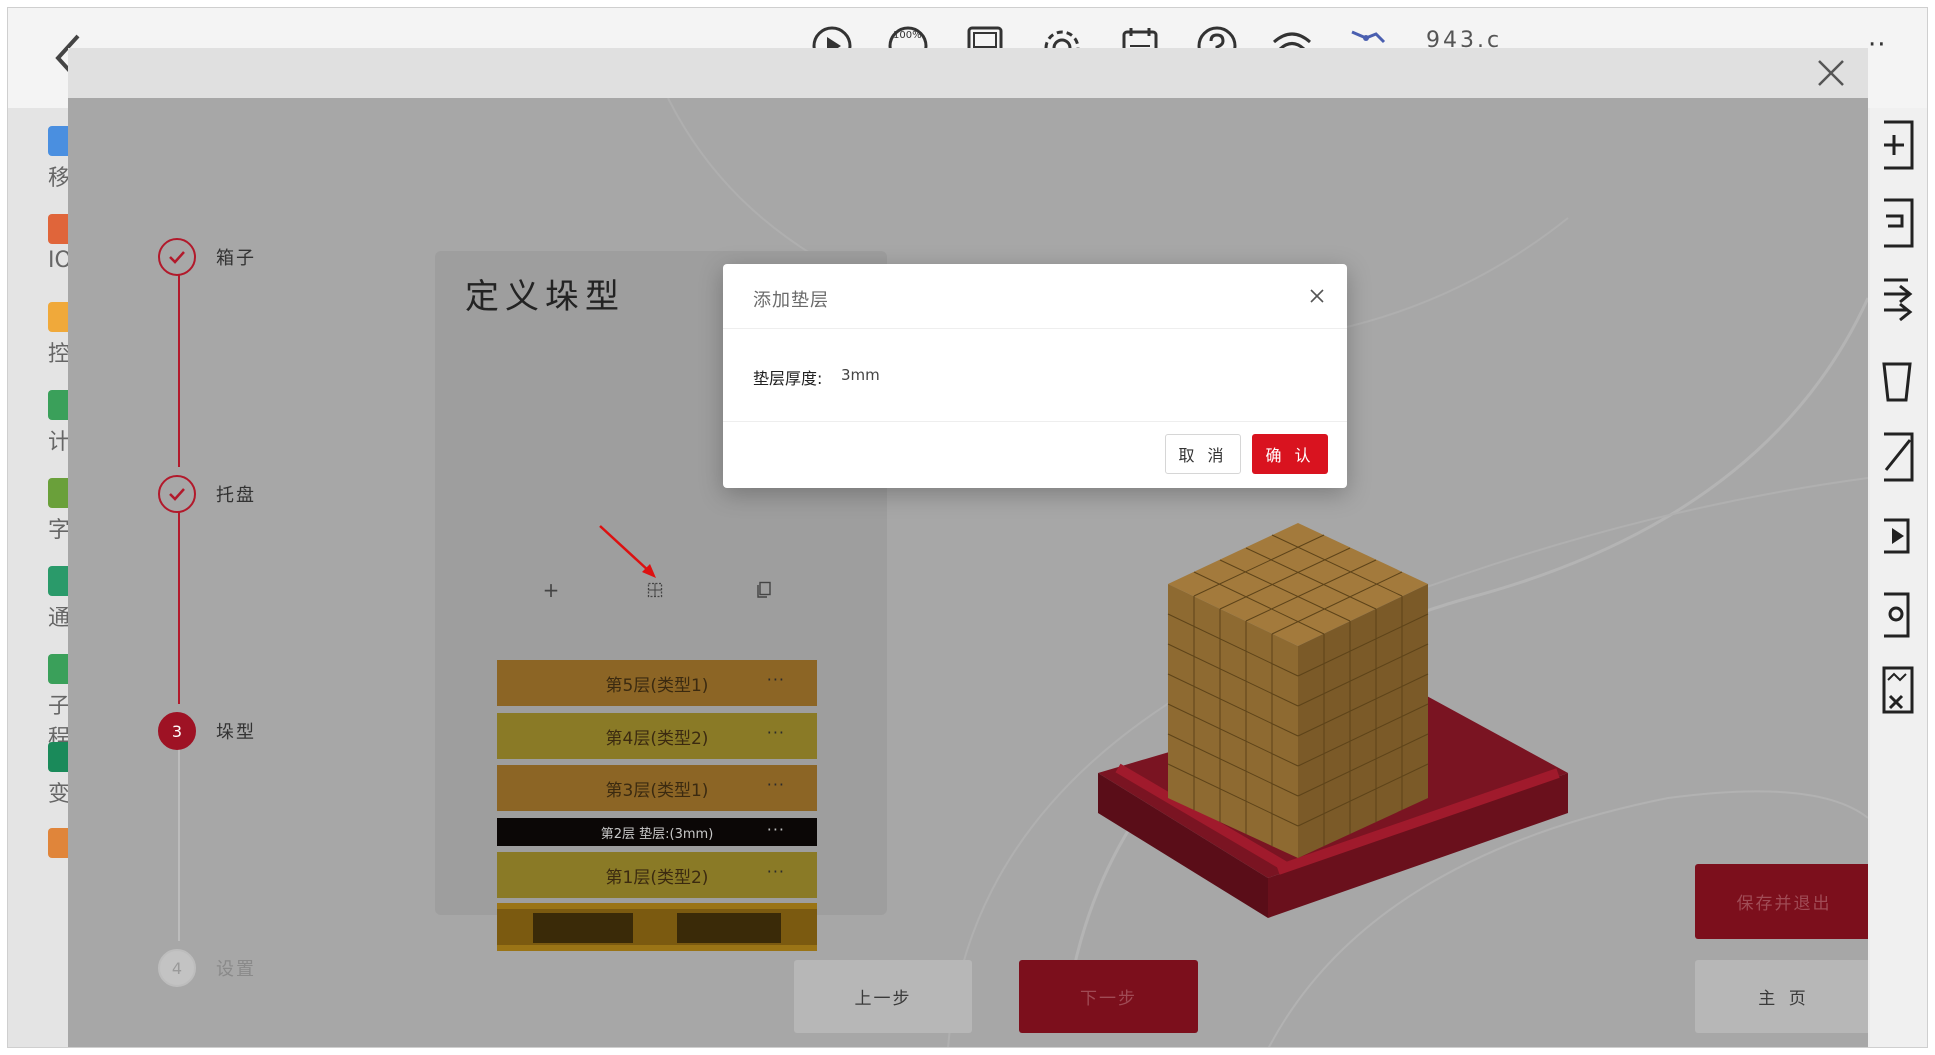 Image resolution: width=1935 pixels, height=1055 pixels. I want to click on branch-icon, so click(1898, 302).